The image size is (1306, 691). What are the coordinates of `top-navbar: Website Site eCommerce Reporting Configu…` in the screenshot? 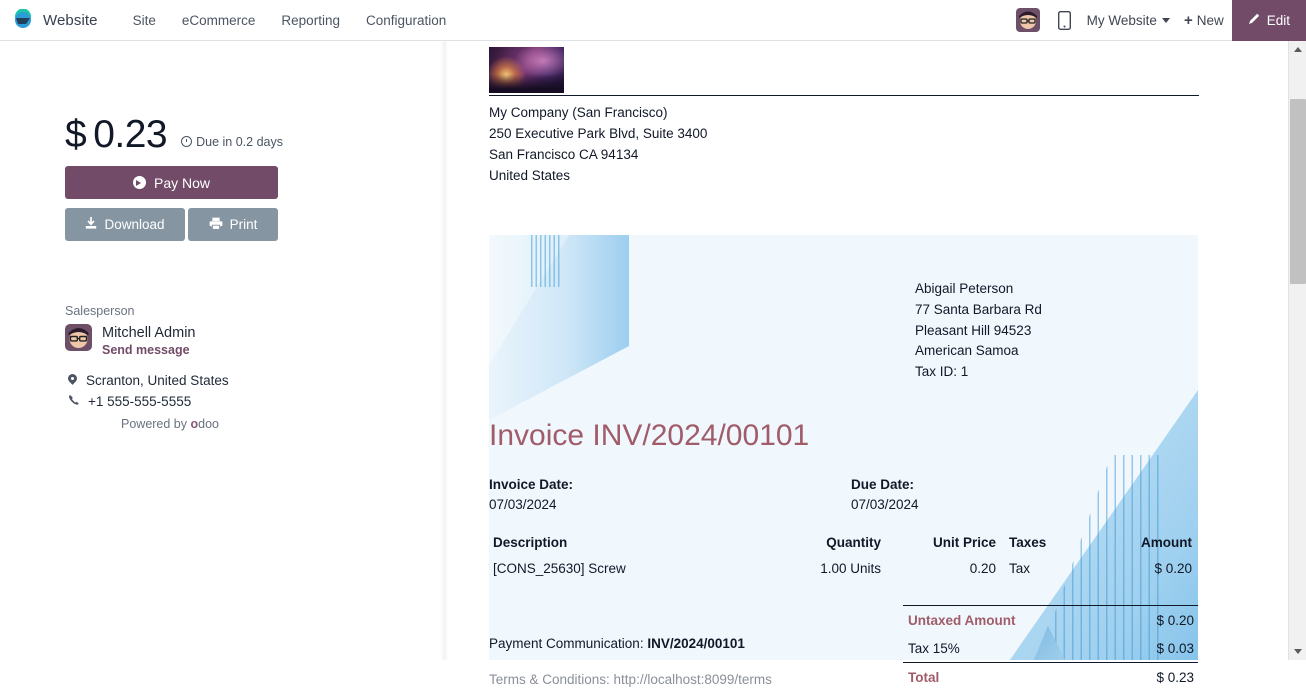 It's located at (653, 20).